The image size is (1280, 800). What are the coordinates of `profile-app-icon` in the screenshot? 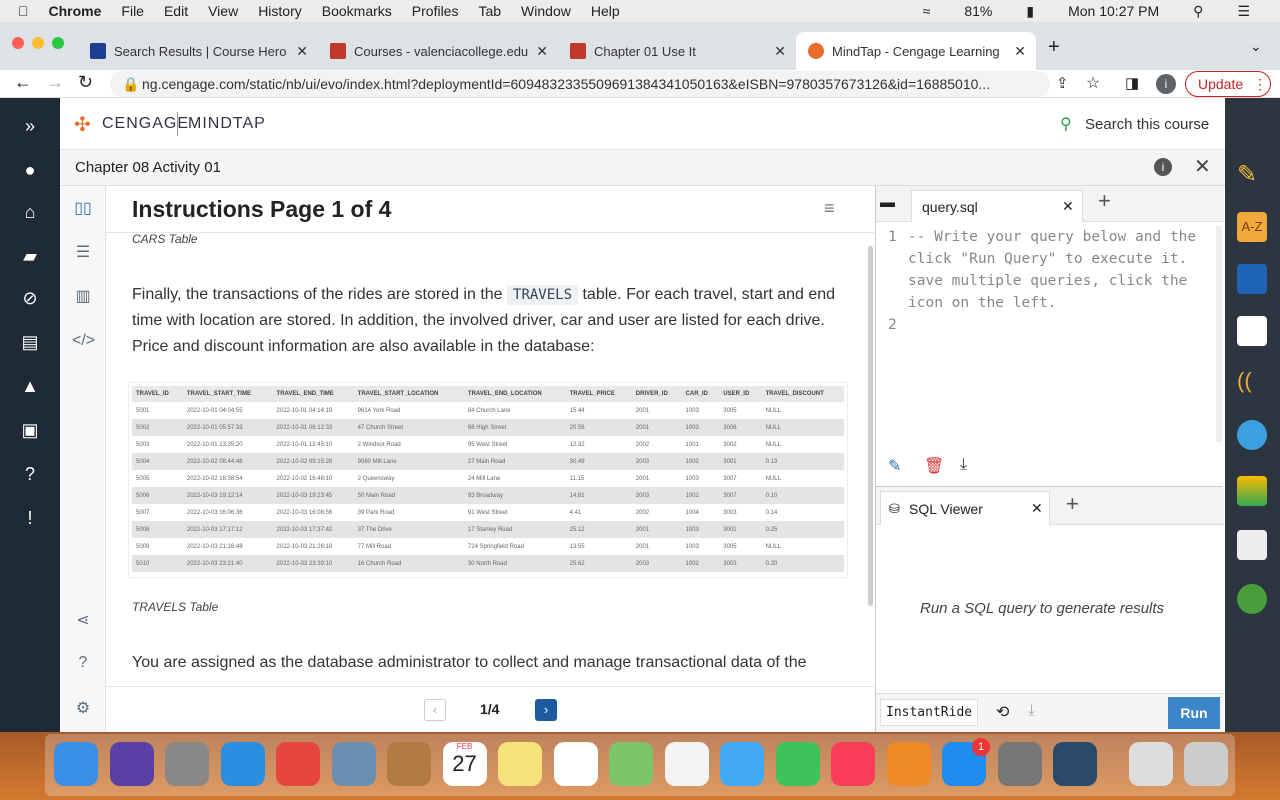 It's located at (1252, 599).